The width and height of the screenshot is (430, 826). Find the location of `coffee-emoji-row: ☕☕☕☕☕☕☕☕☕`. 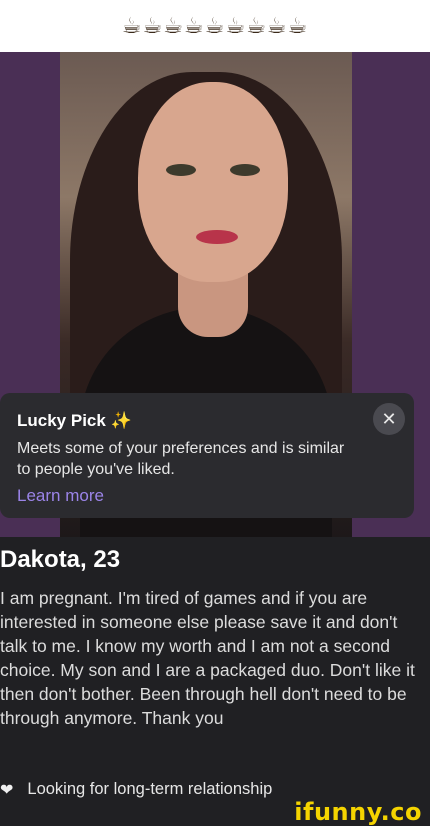

coffee-emoji-row: ☕☕☕☕☕☕☕☕☕ is located at coordinates (215, 26).